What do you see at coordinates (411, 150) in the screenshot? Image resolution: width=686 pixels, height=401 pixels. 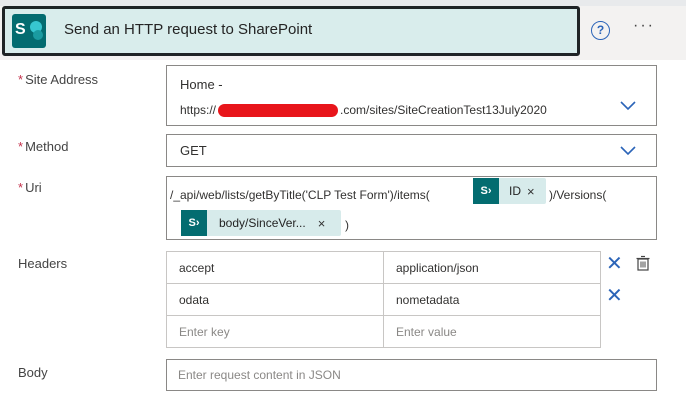 I see `method-dropdown` at bounding box center [411, 150].